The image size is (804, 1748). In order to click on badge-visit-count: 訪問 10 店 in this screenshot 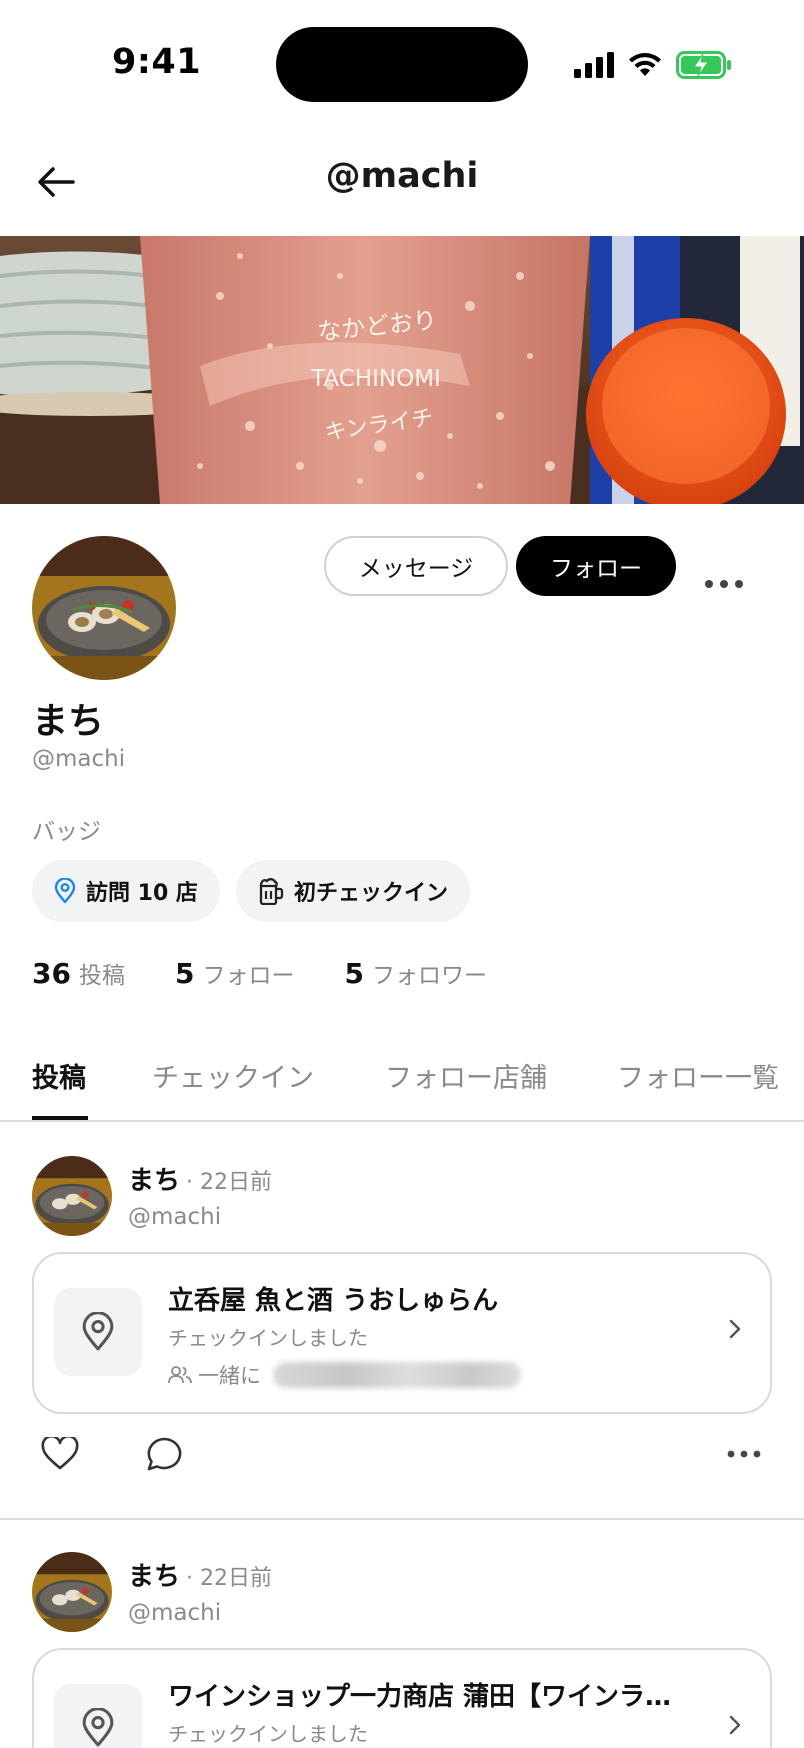, I will do `click(126, 891)`.